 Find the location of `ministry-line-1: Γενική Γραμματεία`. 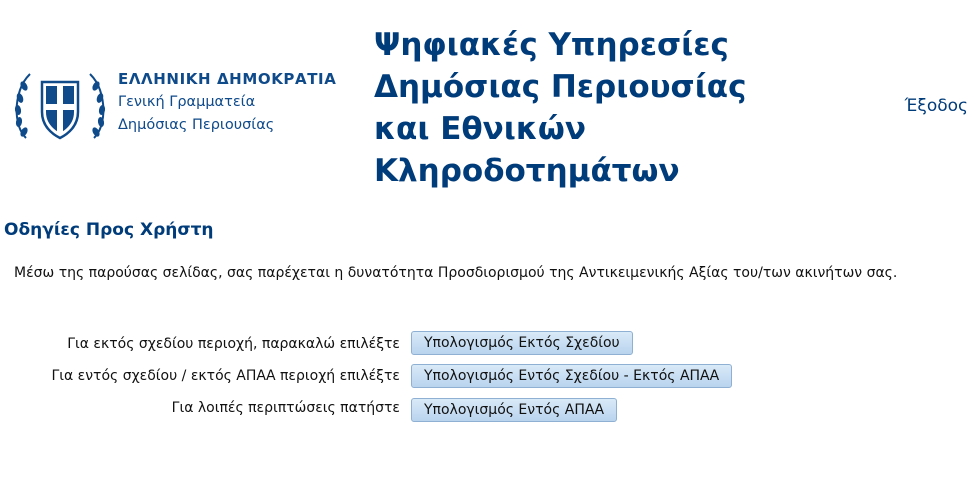

ministry-line-1: Γενική Γραμματεία is located at coordinates (187, 102).